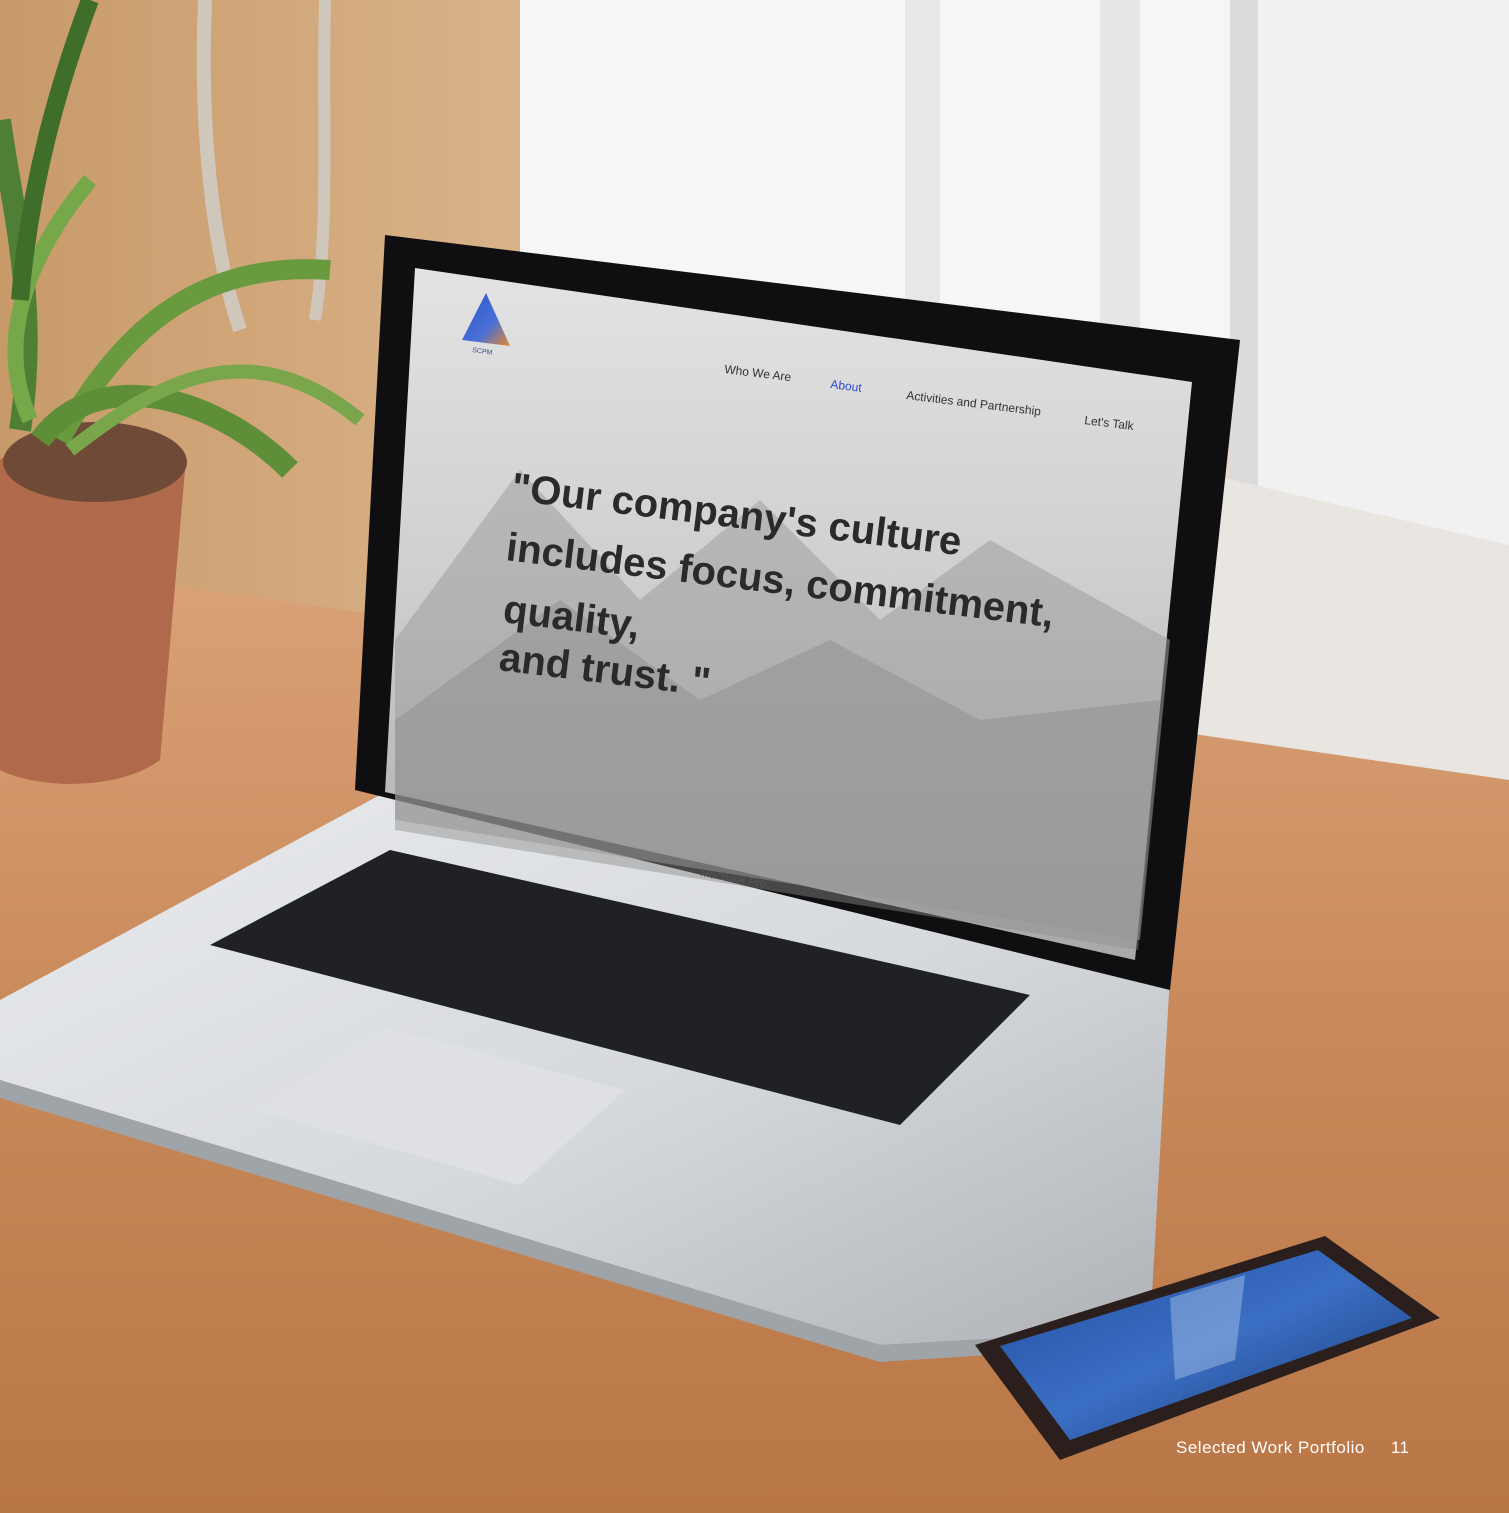 Image resolution: width=1509 pixels, height=1513 pixels. I want to click on footer-title: Selected Work Portfolio, so click(1270, 1447).